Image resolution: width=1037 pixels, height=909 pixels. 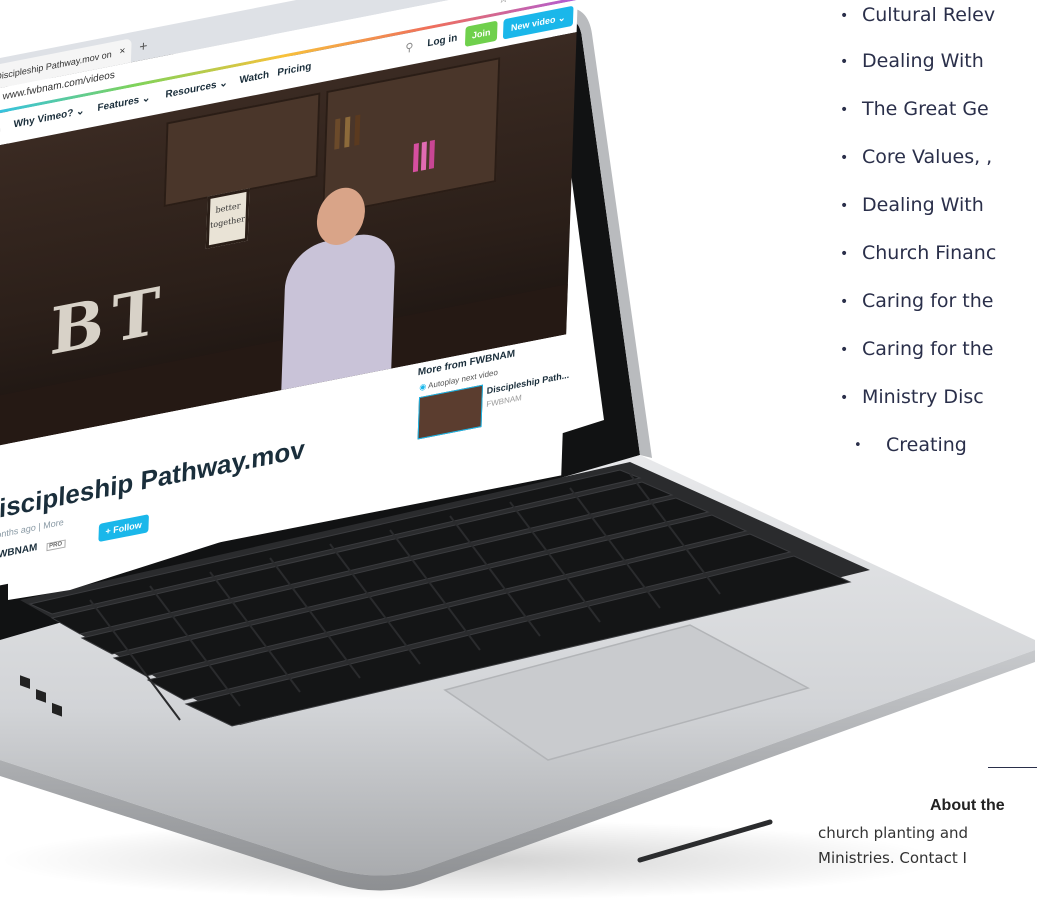 I want to click on channel-owner: ✸ FWBNAM PRO, so click(x=33, y=551).